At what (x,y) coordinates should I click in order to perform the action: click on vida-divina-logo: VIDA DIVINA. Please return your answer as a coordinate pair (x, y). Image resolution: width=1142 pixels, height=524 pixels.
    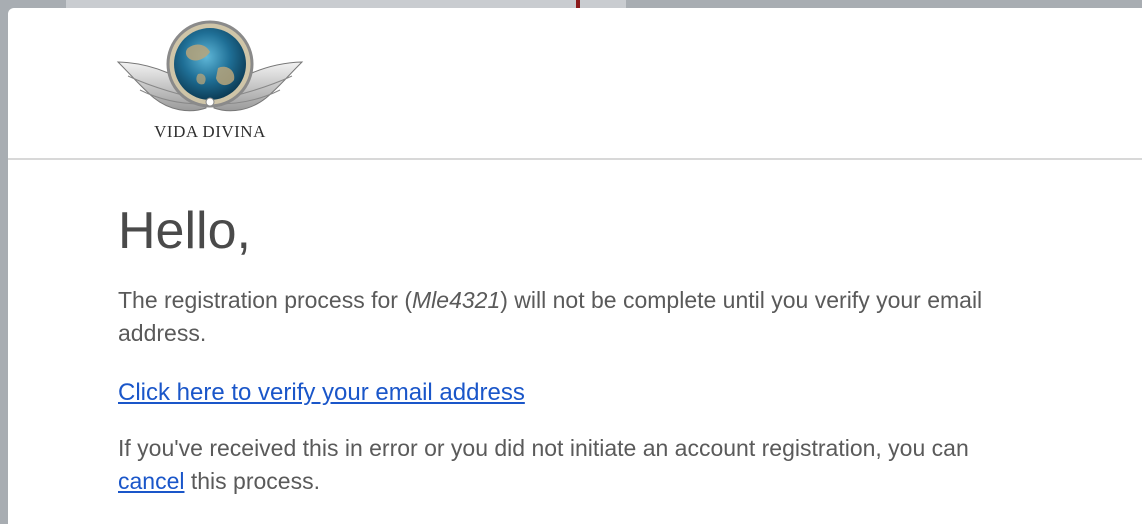
    Looking at the image, I should click on (210, 82).